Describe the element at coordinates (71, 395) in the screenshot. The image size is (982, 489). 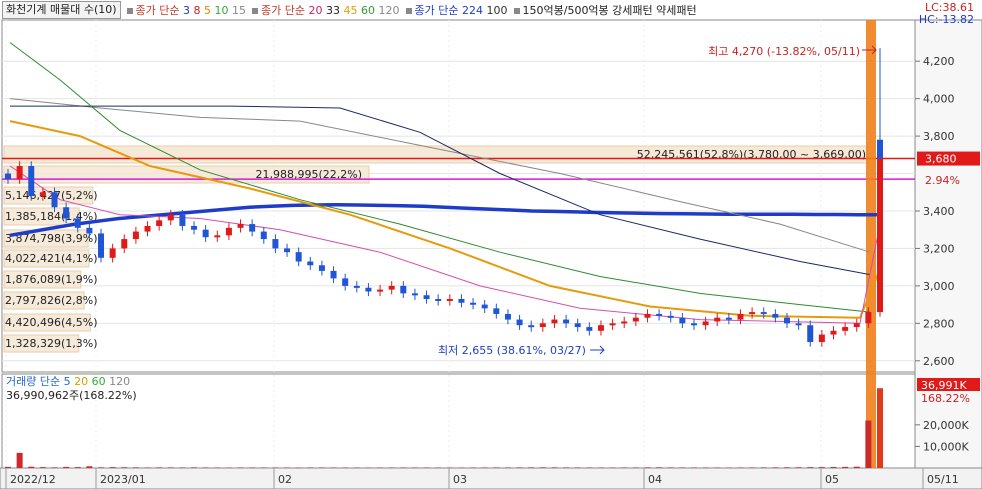
I see `volume-value: 36,990,962주(168.22%)` at that location.